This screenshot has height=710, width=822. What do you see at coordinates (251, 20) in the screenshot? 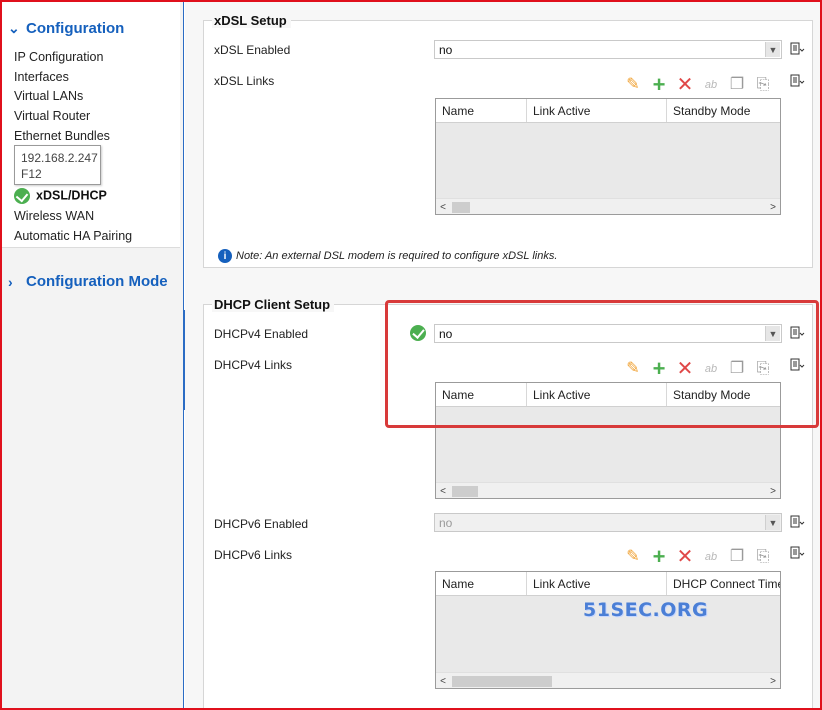
I see `xdsl-setup-title: xDSL Setup` at bounding box center [251, 20].